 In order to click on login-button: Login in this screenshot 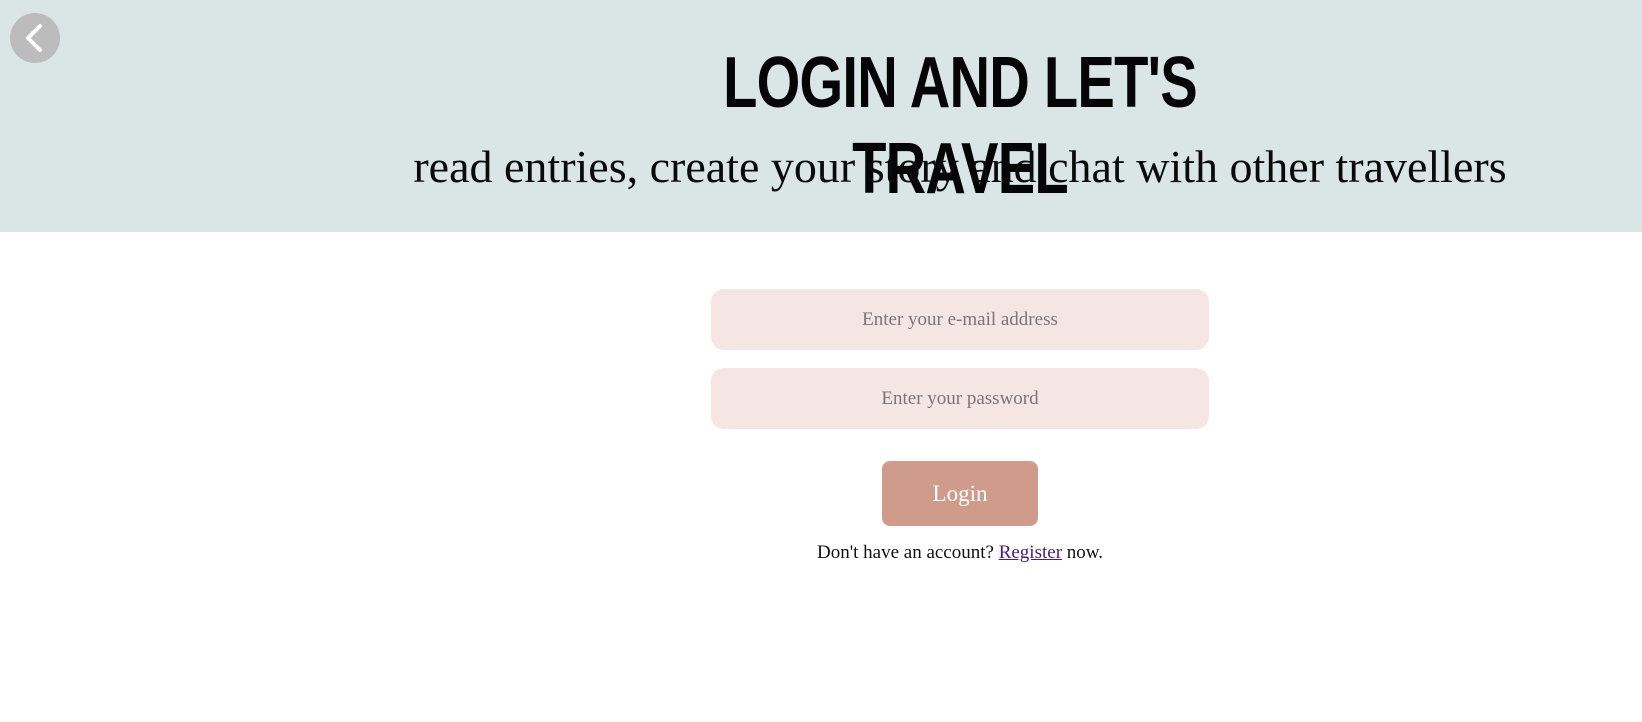, I will do `click(960, 493)`.